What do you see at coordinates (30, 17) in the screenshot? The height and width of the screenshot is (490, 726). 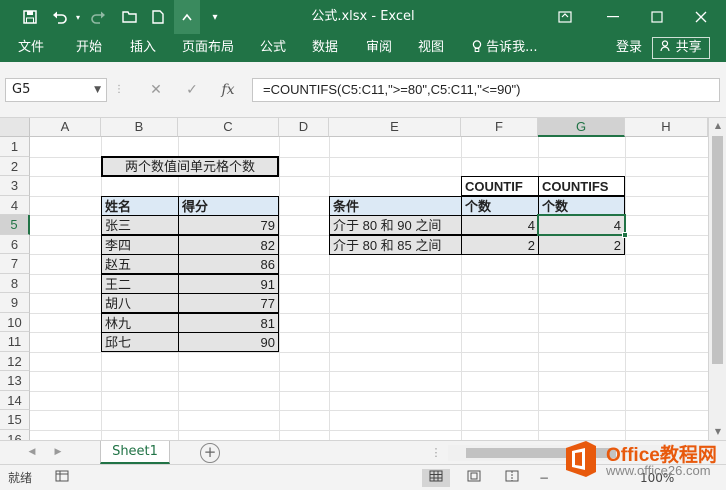 I see `save-icon` at bounding box center [30, 17].